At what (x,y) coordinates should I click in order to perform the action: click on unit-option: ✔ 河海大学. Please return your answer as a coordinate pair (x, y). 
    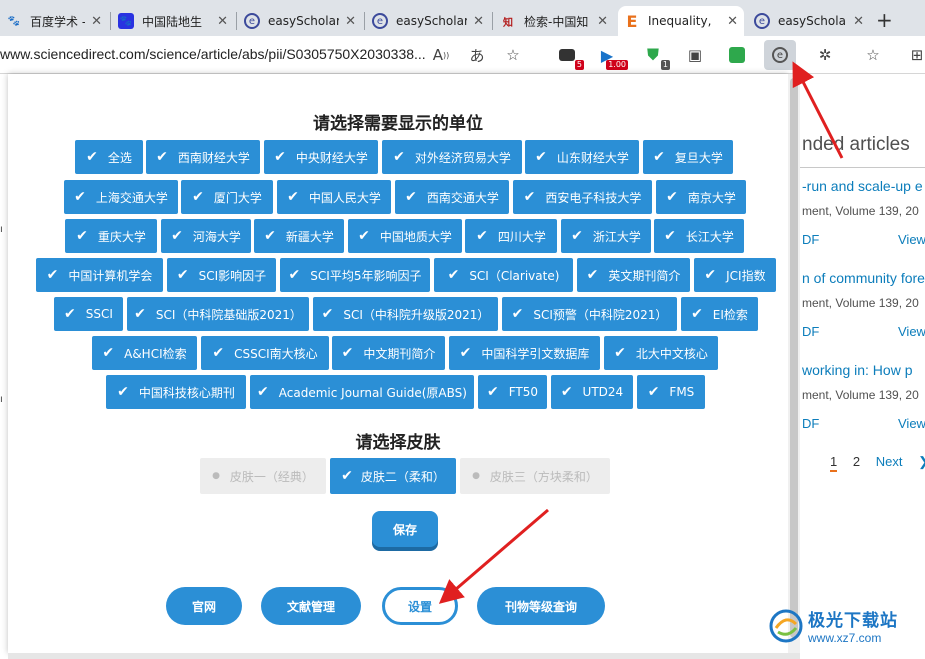
    Looking at the image, I should click on (206, 236).